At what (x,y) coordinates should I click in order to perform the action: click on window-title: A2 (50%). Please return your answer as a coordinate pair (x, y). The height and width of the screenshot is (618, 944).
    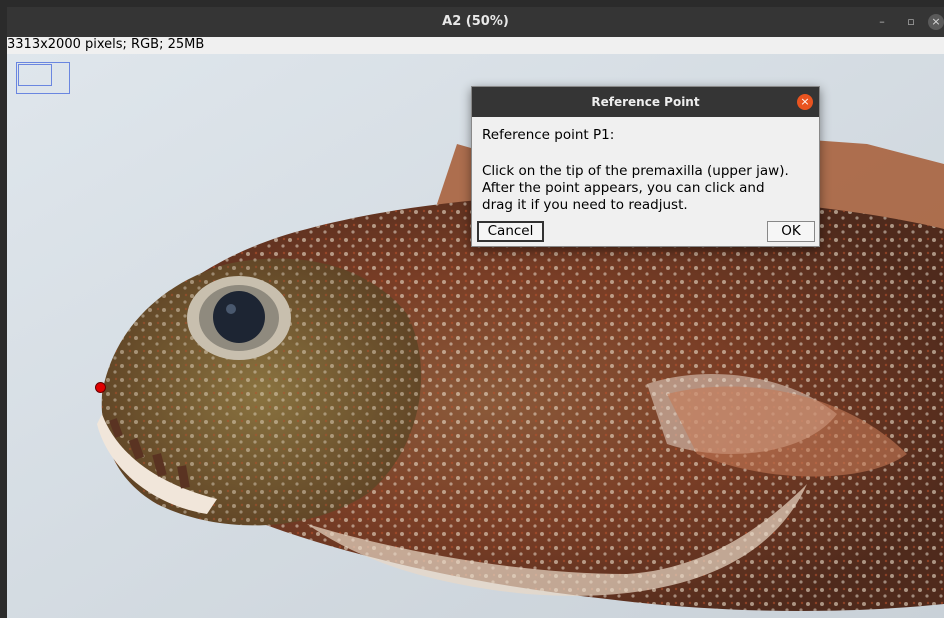
    Looking at the image, I should click on (475, 21).